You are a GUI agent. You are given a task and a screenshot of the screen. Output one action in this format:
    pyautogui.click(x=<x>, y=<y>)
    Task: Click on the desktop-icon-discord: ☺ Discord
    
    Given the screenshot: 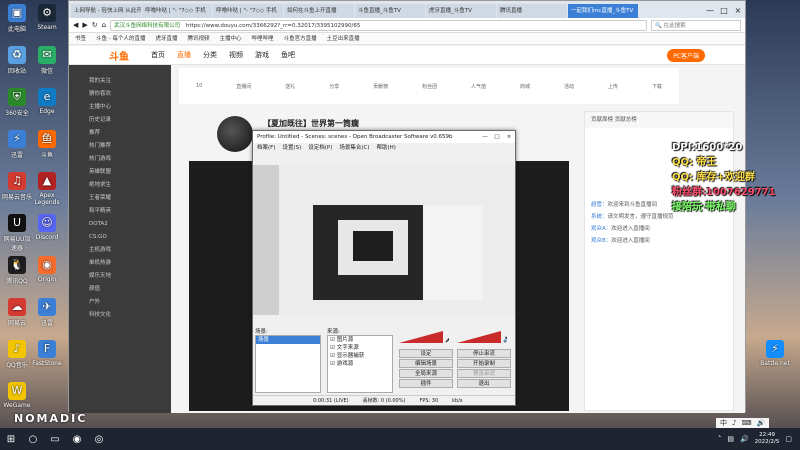 What is the action you would take?
    pyautogui.click(x=47, y=227)
    